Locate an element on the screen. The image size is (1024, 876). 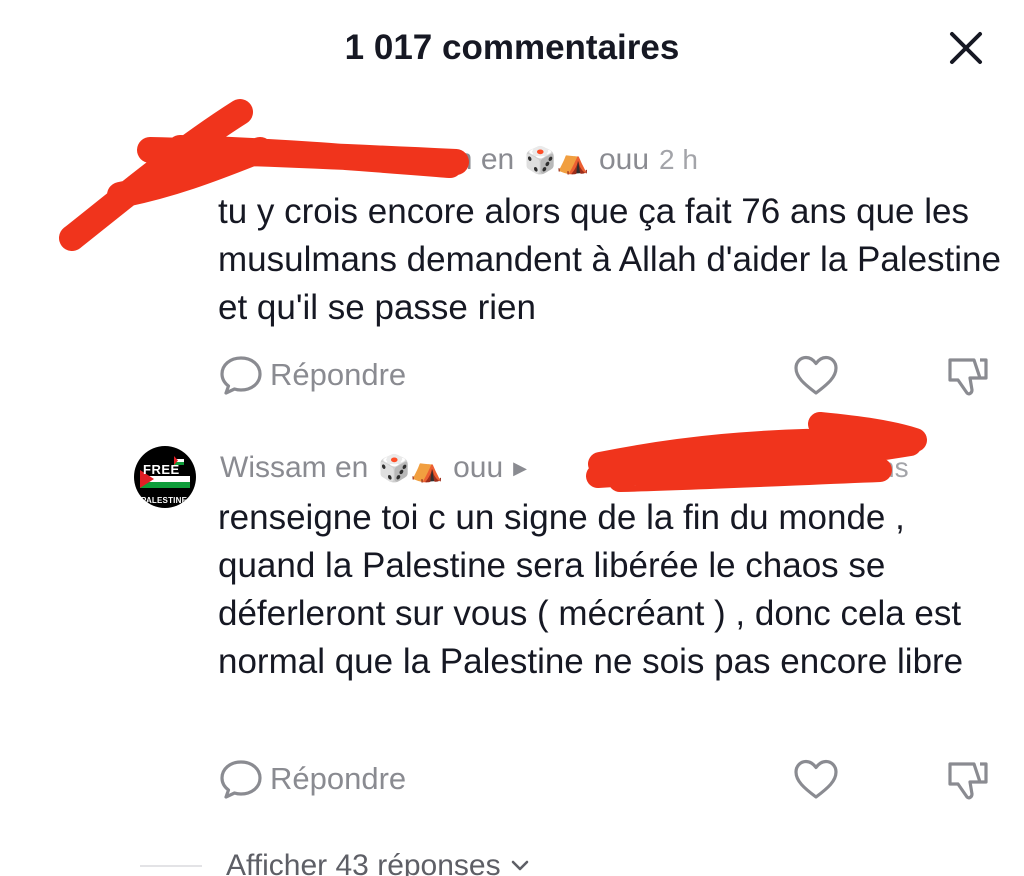
comment-meta: Wissam en 🎲⛺ ouu ▶ ns is located at coordinates (564, 468).